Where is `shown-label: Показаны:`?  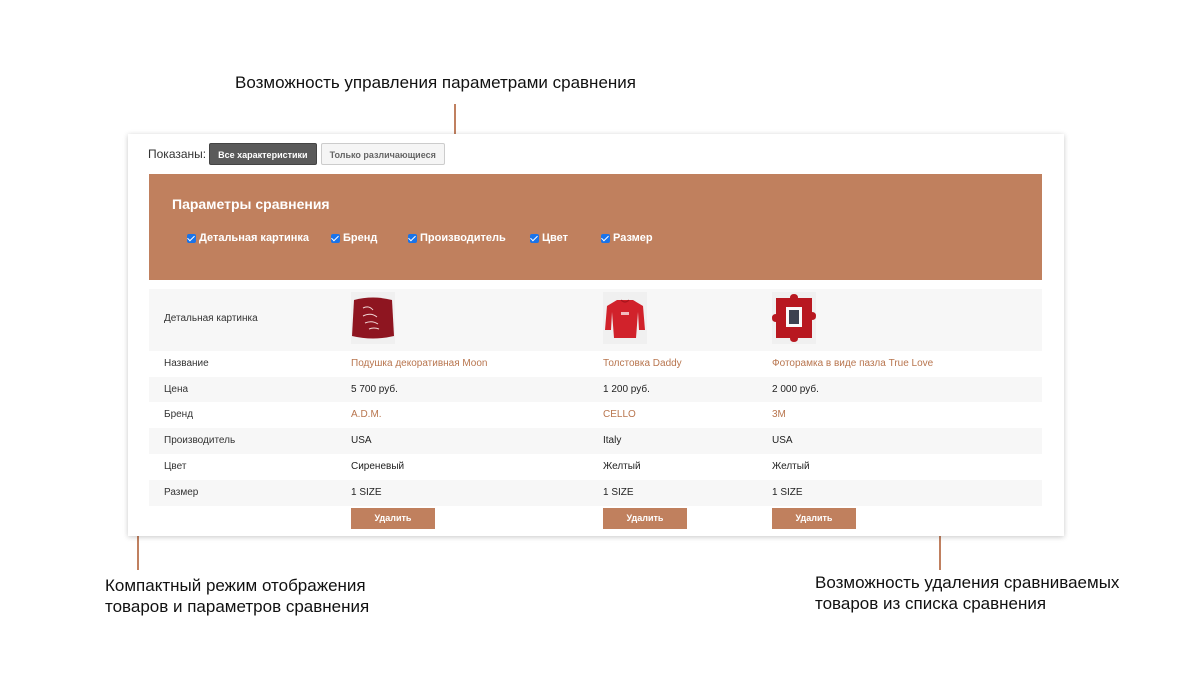 shown-label: Показаны: is located at coordinates (177, 154).